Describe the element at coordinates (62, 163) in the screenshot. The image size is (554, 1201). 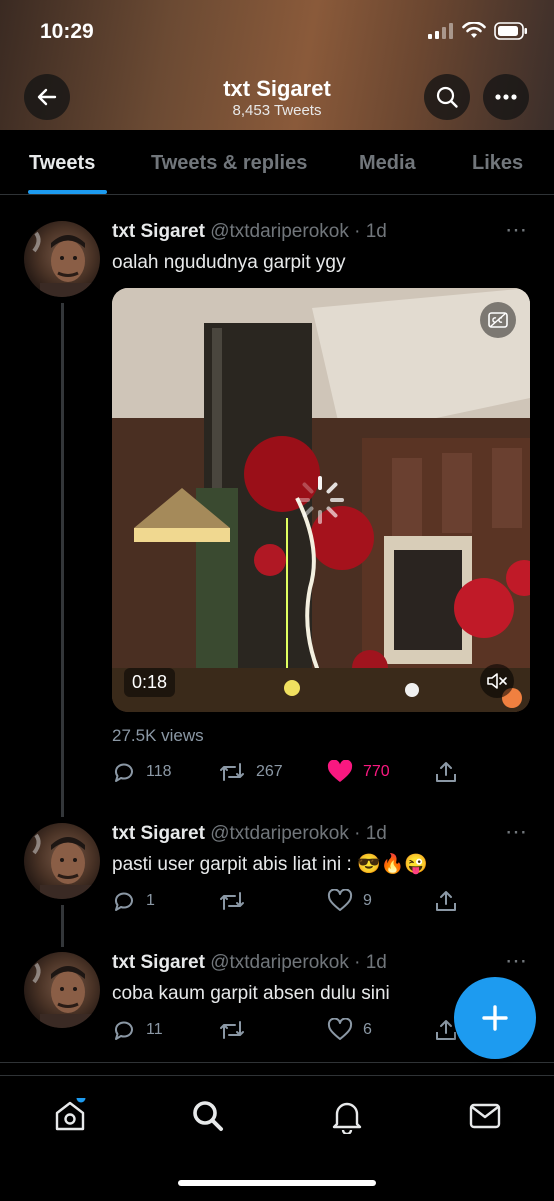
I see `tab-tweets: Tweets` at that location.